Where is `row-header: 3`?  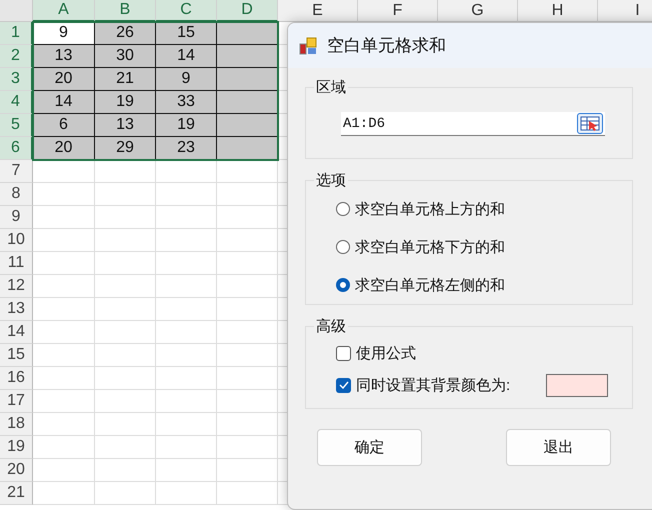 row-header: 3 is located at coordinates (16, 79).